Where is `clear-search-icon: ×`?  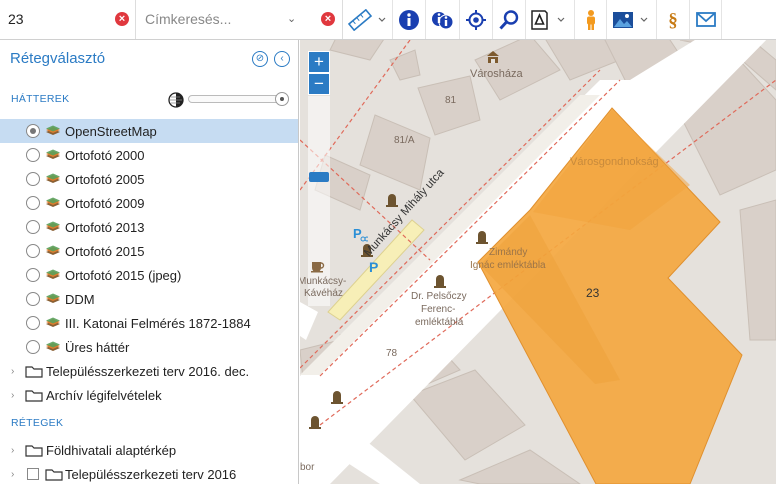 clear-search-icon: × is located at coordinates (122, 19).